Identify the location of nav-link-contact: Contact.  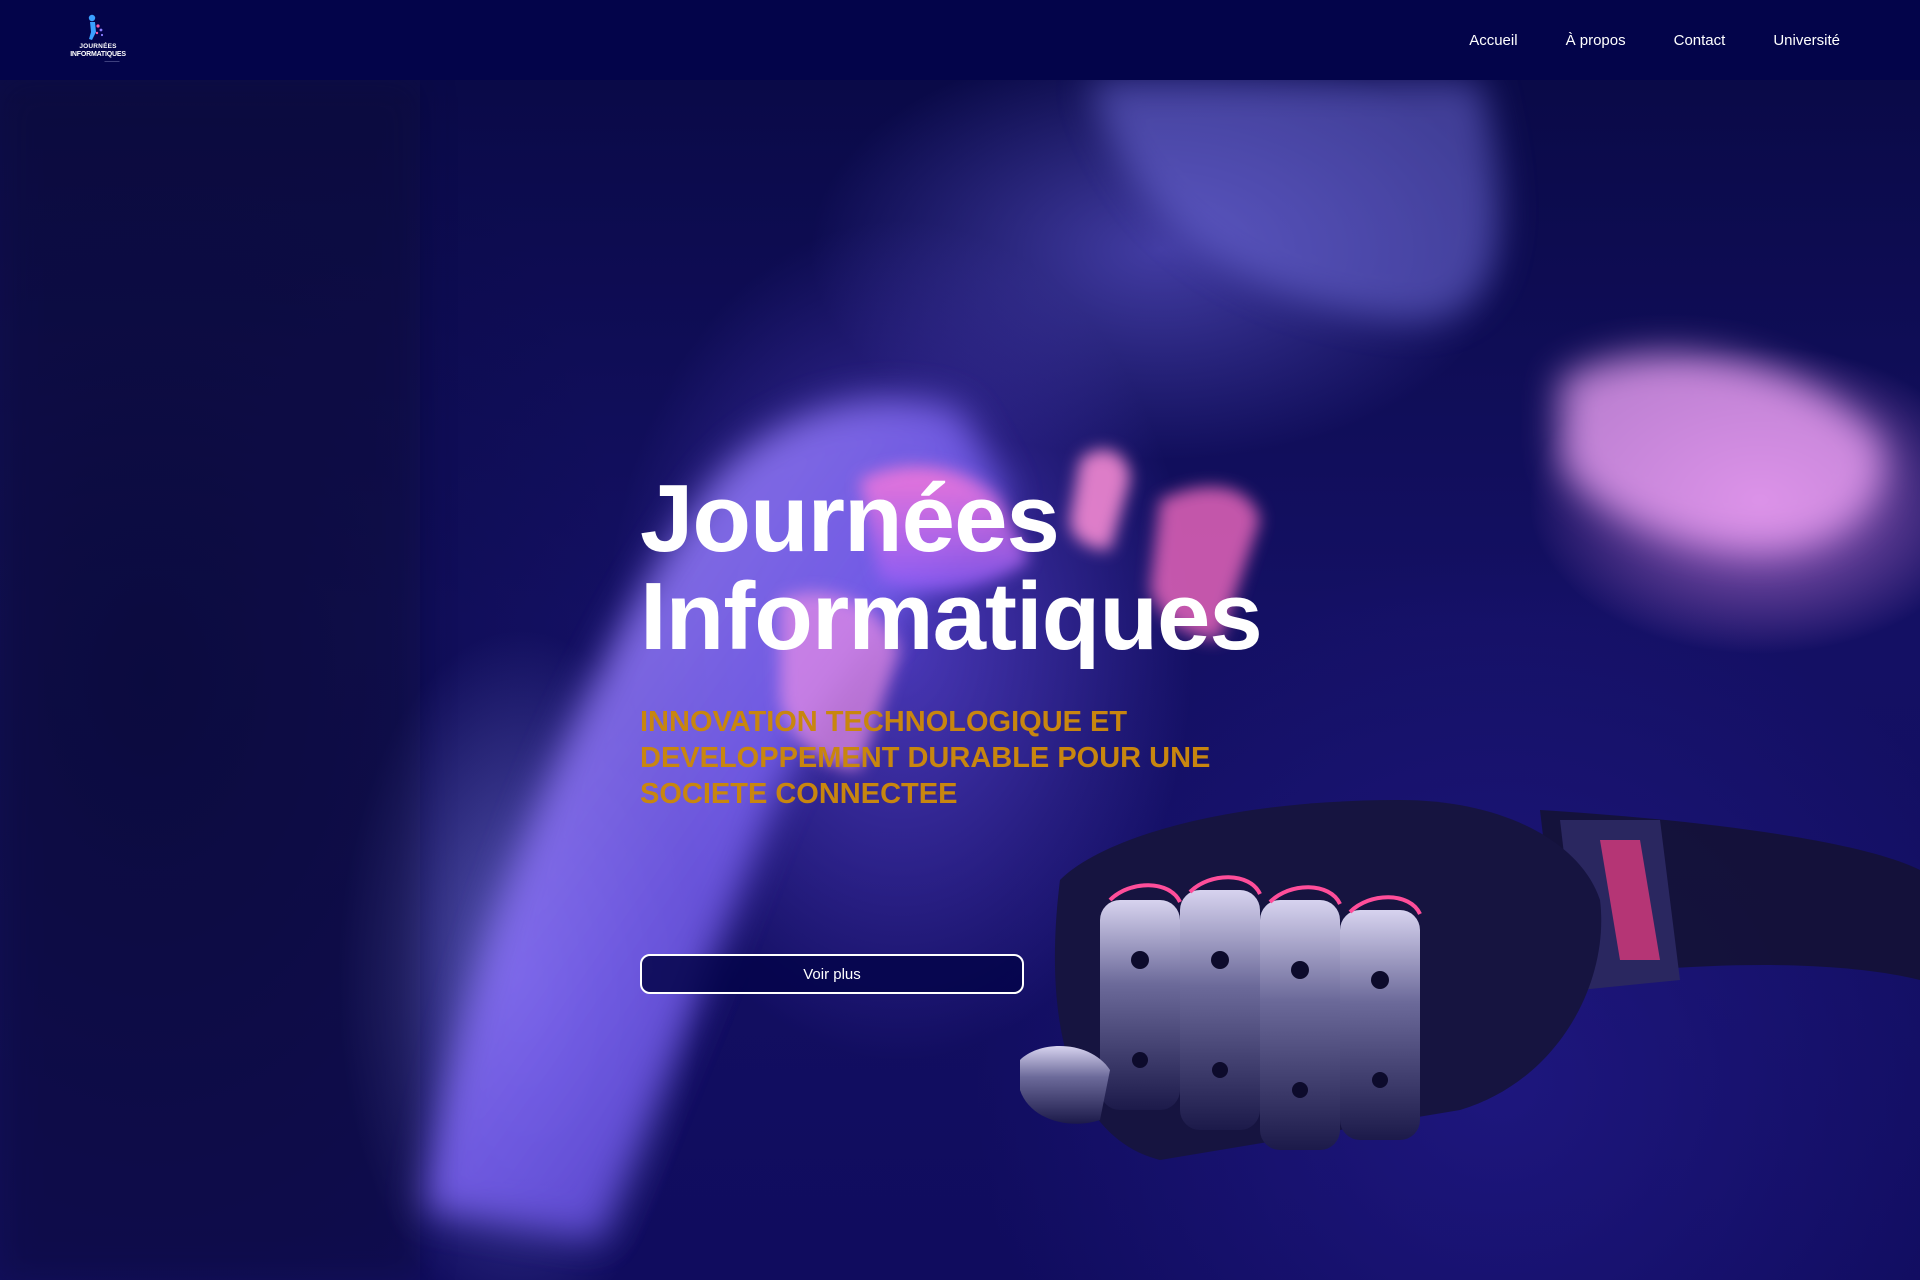
(1700, 40).